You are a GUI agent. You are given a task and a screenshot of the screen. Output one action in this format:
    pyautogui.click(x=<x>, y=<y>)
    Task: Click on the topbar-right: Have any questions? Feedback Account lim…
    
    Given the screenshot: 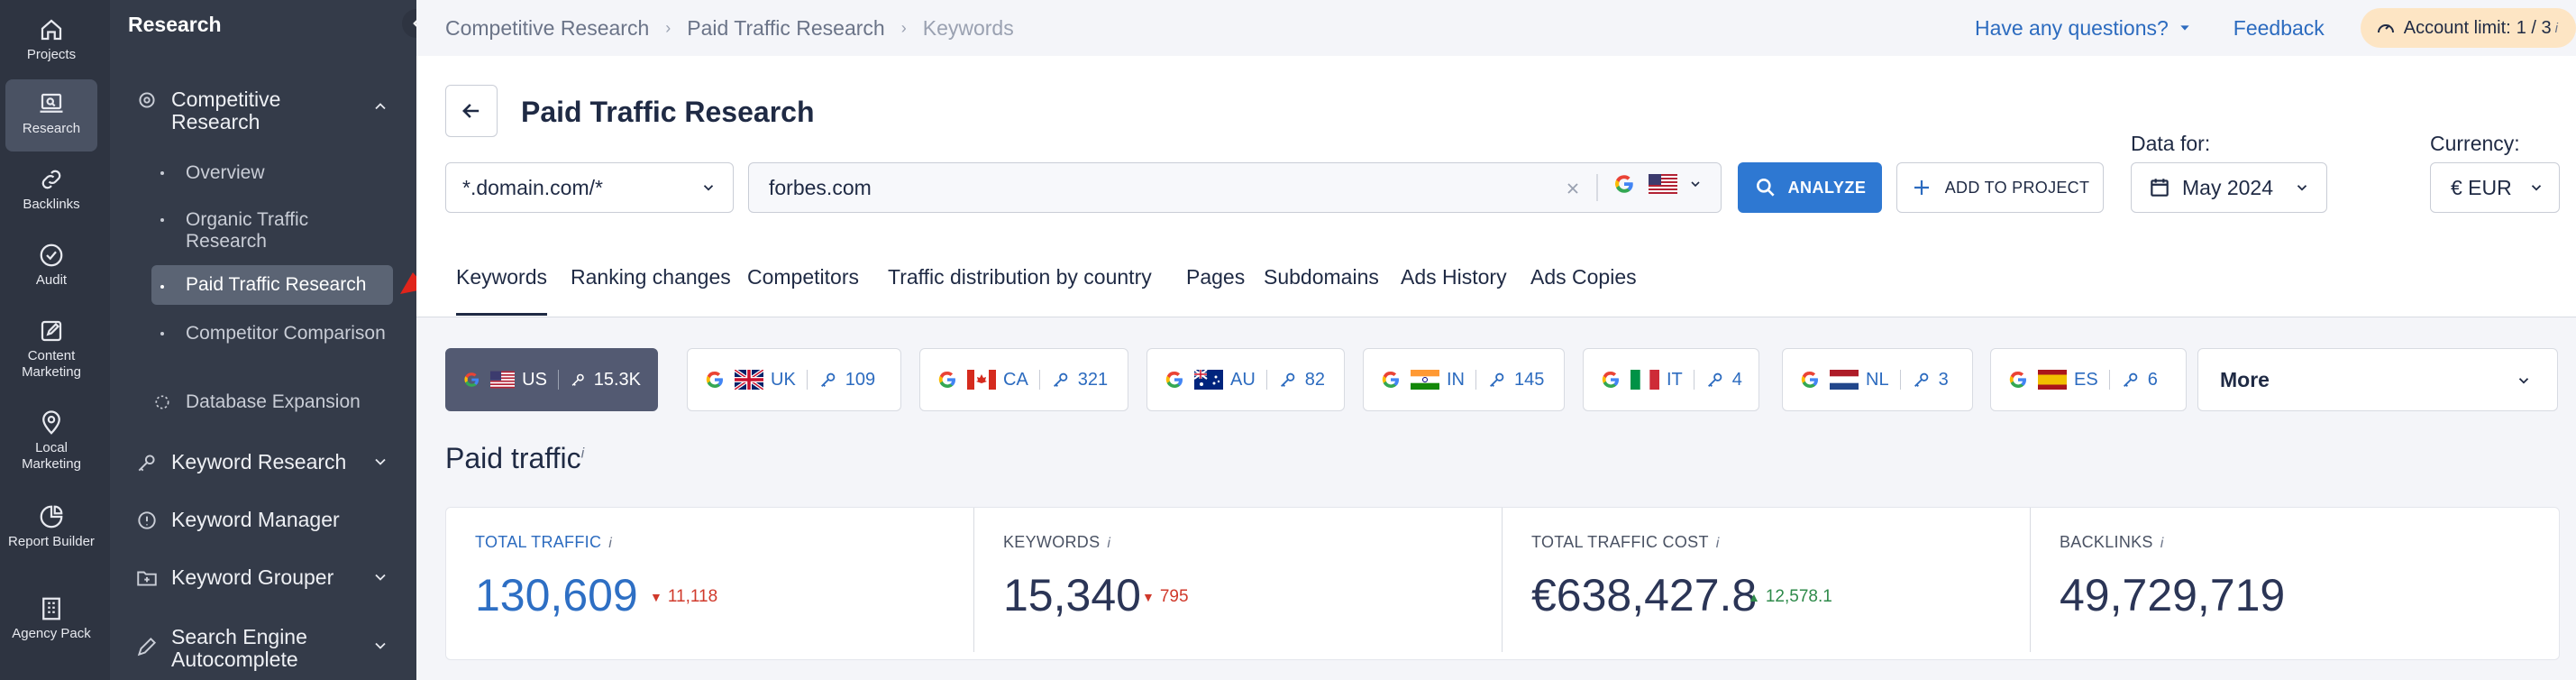 What is the action you would take?
    pyautogui.click(x=2275, y=28)
    